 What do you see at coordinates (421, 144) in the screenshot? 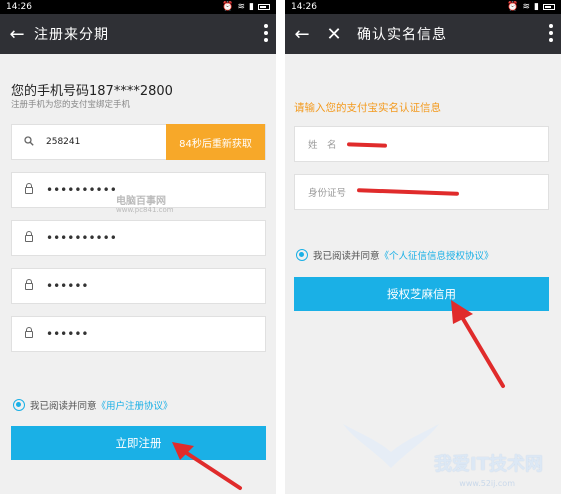
I see `name-input: 姓 名` at bounding box center [421, 144].